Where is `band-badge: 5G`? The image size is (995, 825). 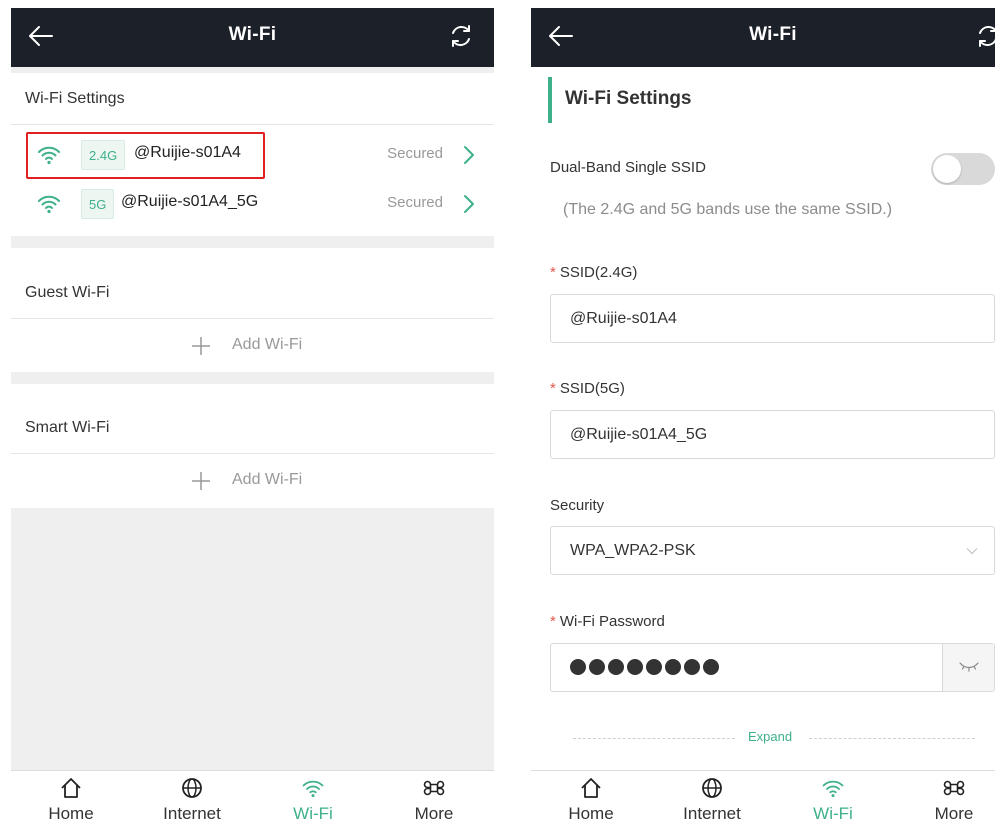 band-badge: 5G is located at coordinates (98, 204).